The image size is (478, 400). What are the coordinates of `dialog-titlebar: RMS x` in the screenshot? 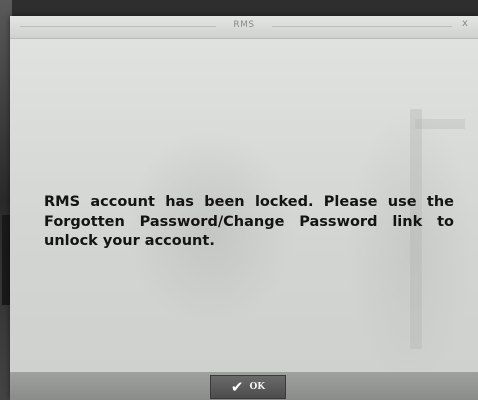 It's located at (244, 27).